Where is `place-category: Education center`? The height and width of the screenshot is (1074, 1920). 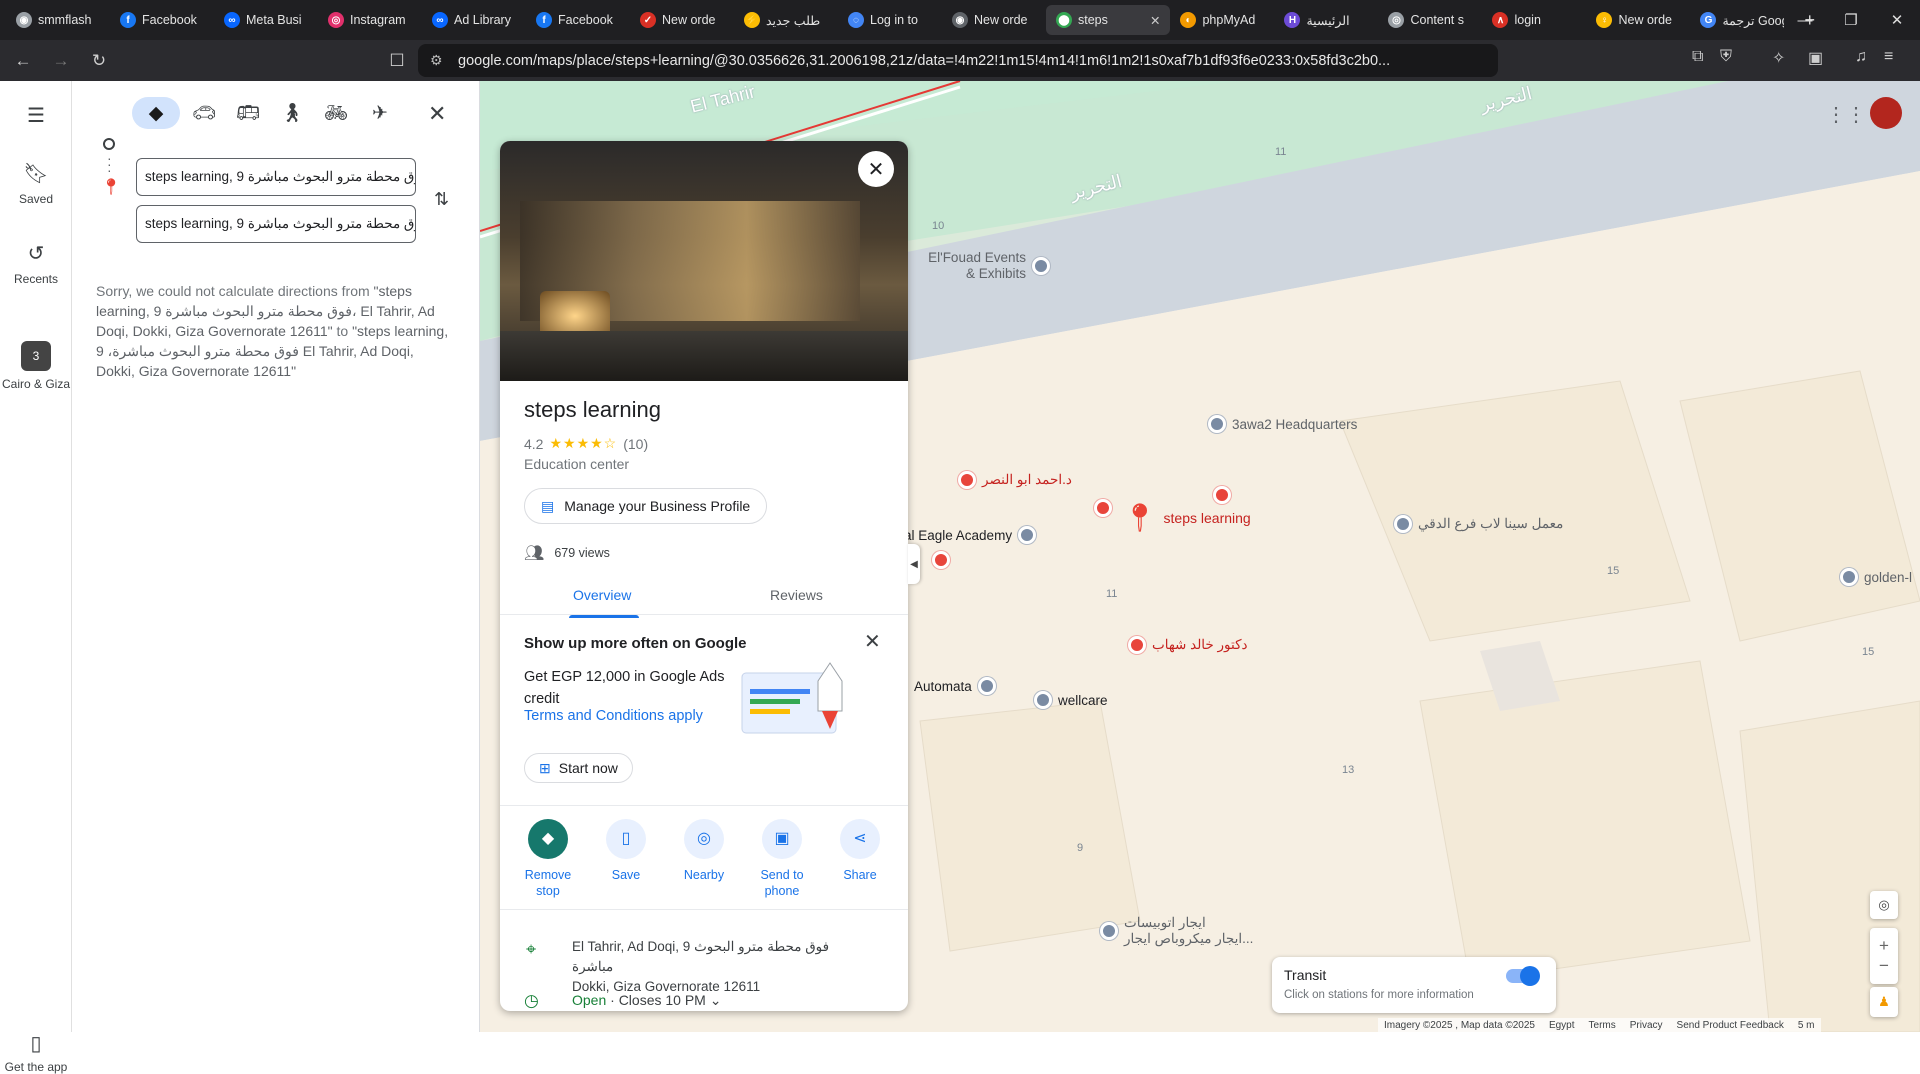
place-category: Education center is located at coordinates (576, 464).